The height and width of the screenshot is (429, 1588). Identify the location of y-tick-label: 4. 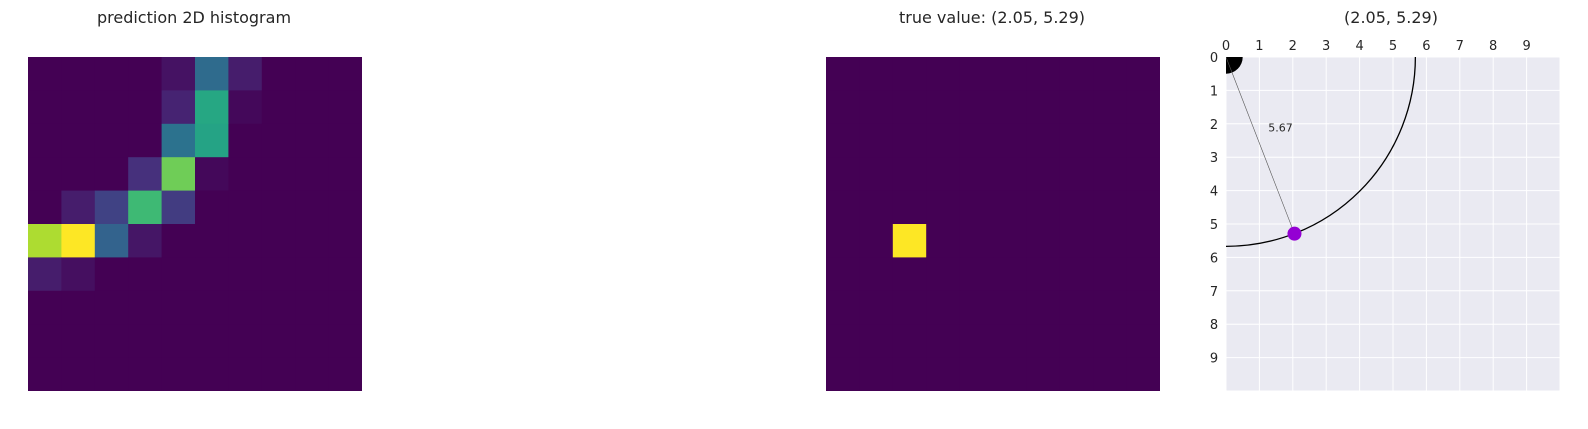
(1214, 192).